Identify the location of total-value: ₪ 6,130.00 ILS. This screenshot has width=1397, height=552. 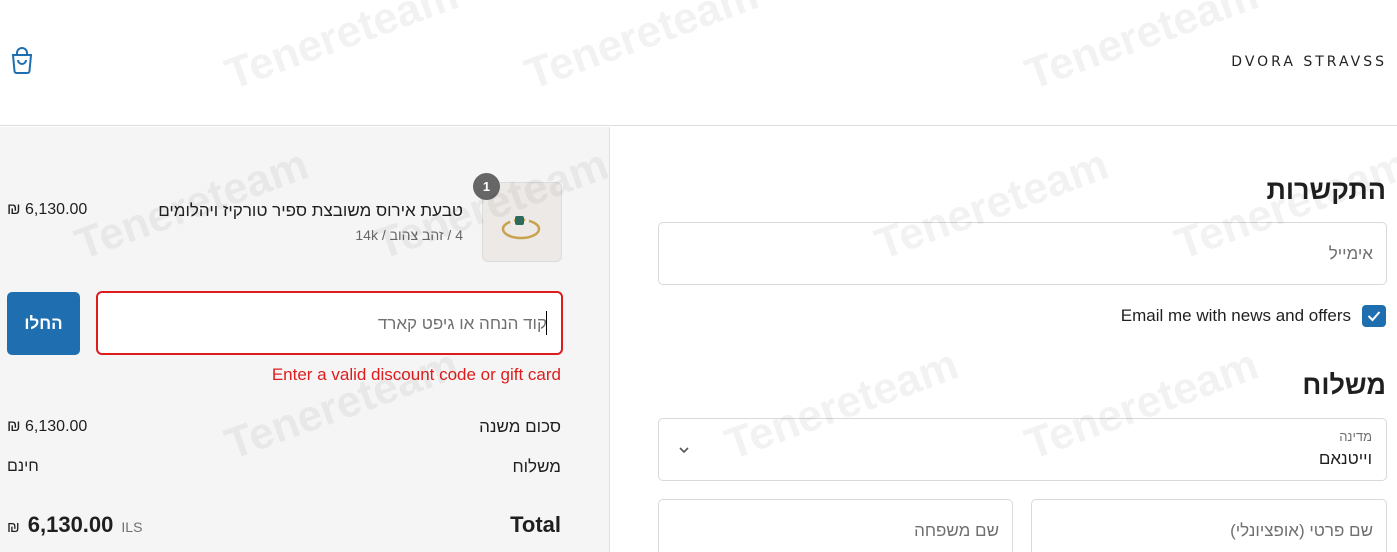
(74, 525).